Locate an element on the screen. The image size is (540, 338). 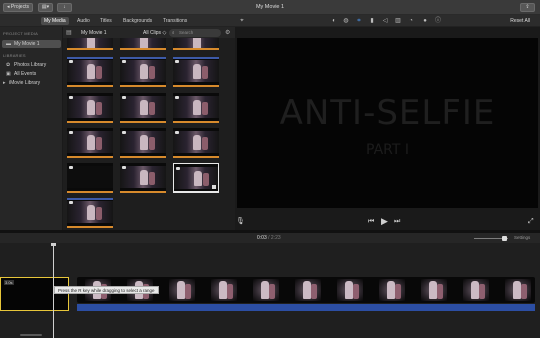
sidebar-item-all-events: ▣ All Events is located at coordinates (31, 74).